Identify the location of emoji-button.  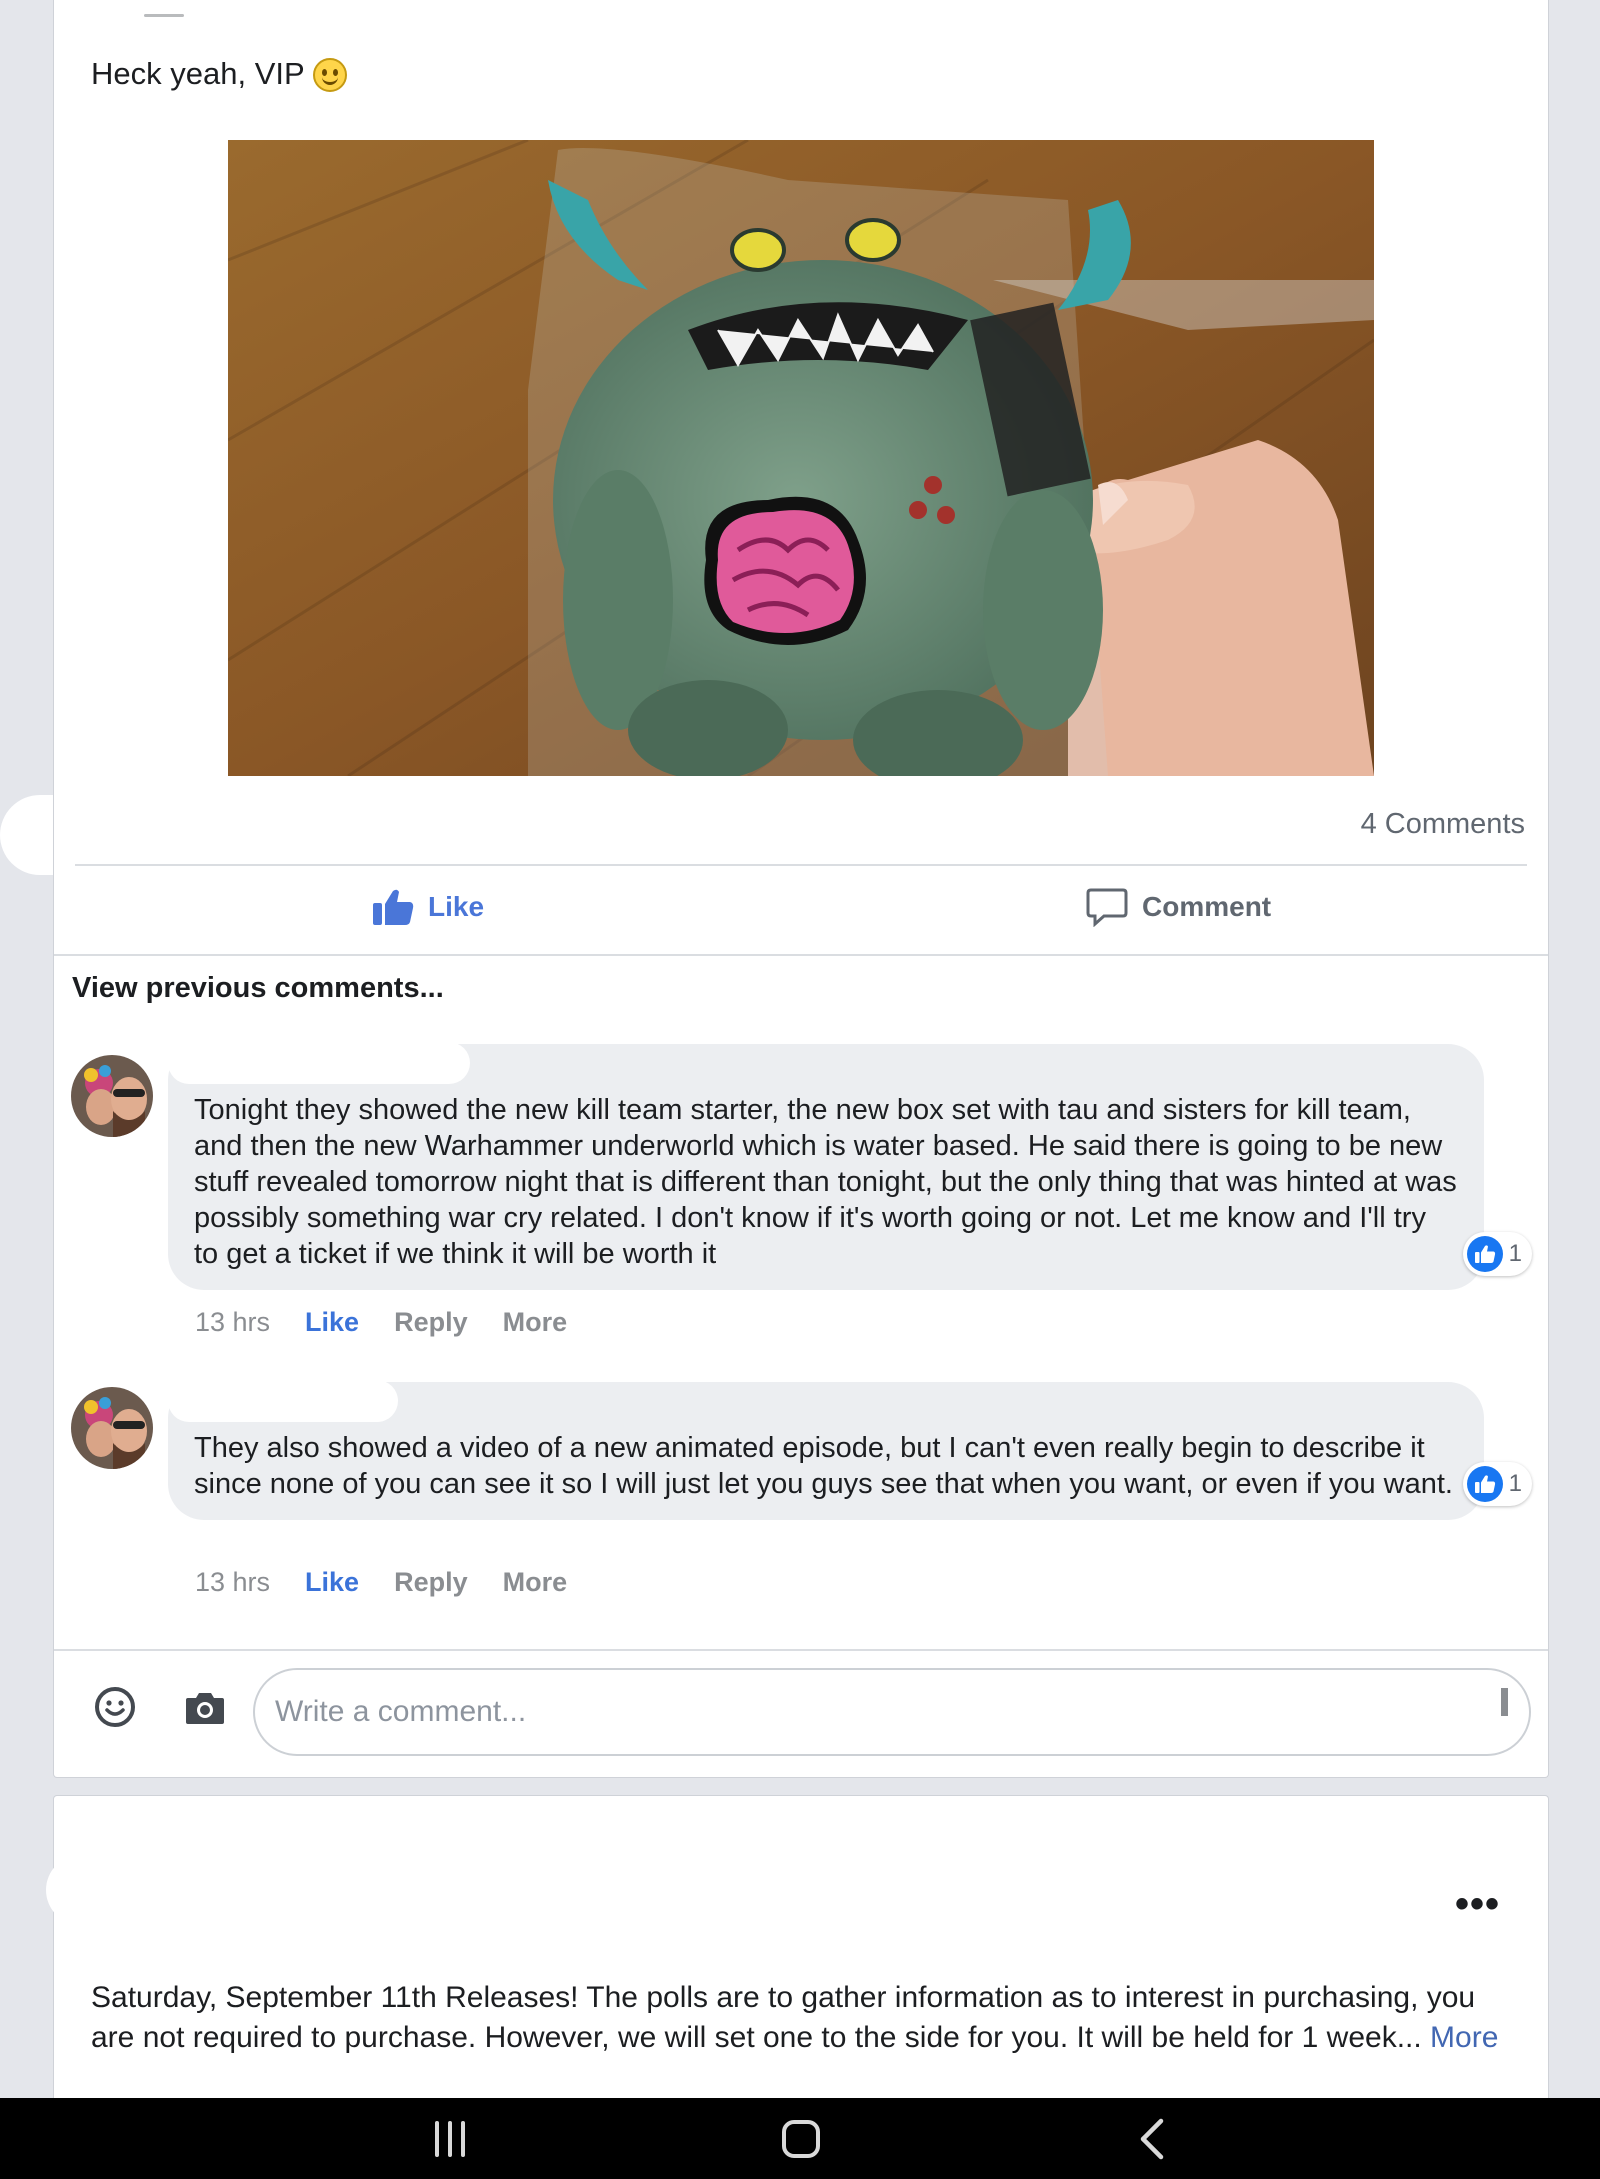
(115, 1707).